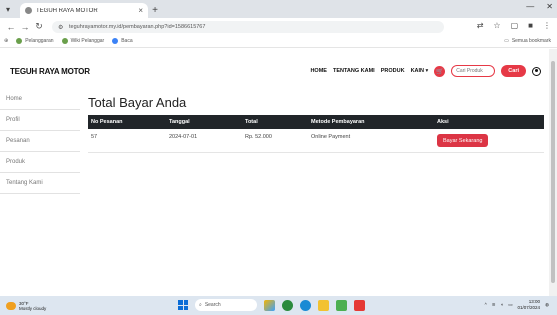  Describe the element at coordinates (527, 41) in the screenshot. I see `all-bookmarks-button: ▭ Semua bookmark` at that location.